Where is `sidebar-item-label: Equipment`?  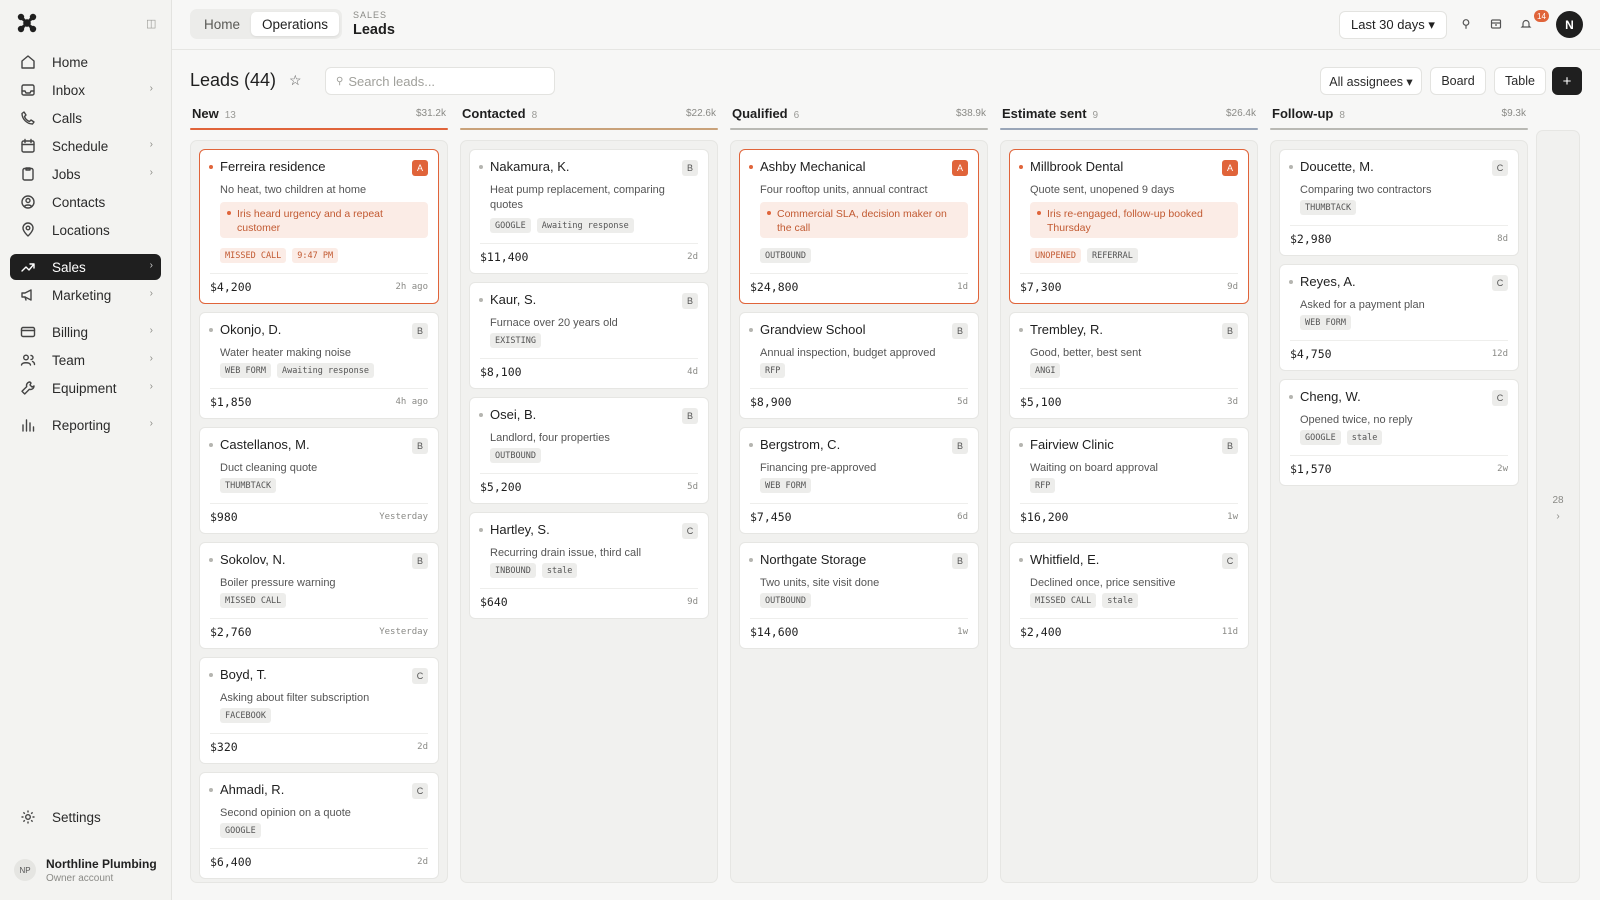
sidebar-item-label: Equipment is located at coordinates (84, 388).